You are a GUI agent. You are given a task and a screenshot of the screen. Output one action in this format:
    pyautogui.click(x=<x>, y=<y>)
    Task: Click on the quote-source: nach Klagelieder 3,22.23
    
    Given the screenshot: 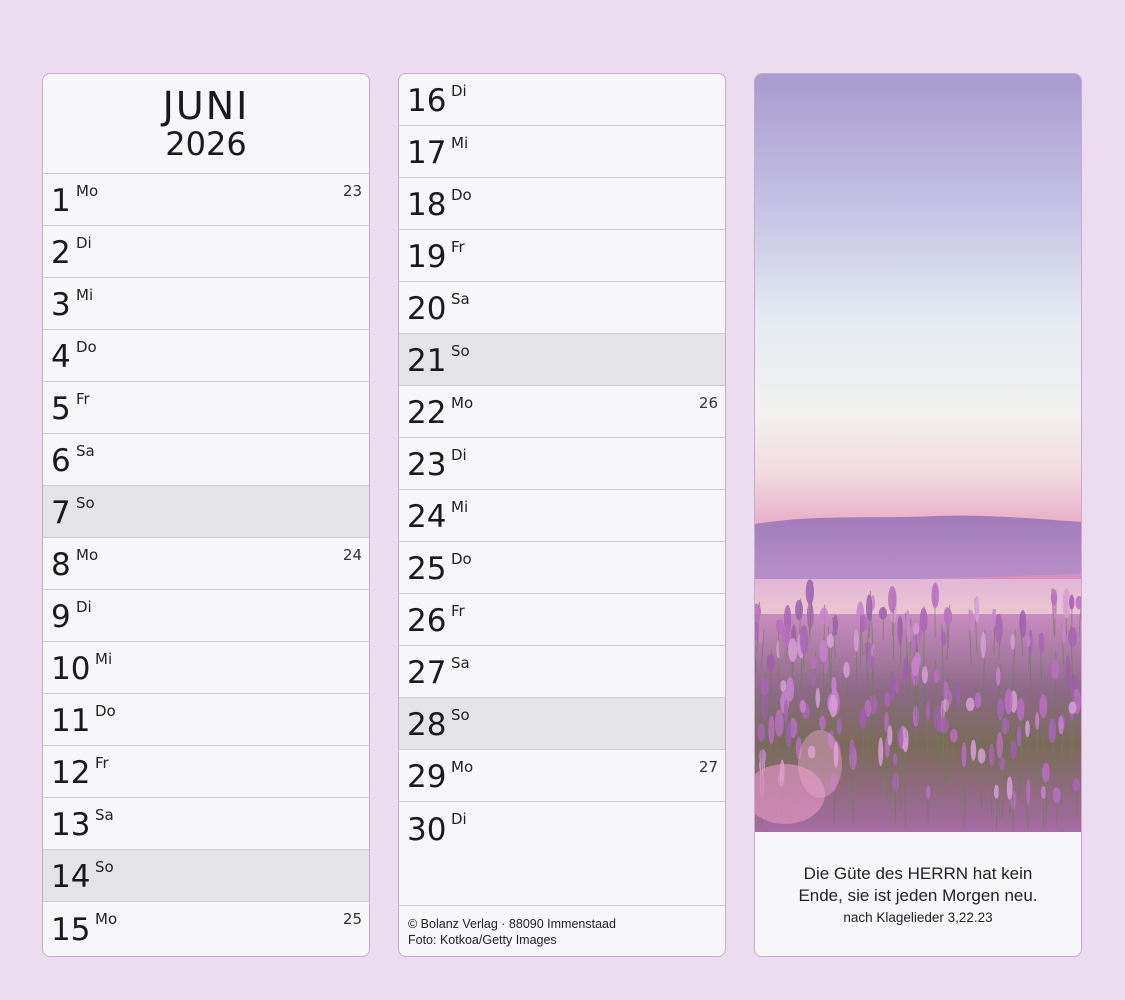 What is the action you would take?
    pyautogui.click(x=918, y=917)
    